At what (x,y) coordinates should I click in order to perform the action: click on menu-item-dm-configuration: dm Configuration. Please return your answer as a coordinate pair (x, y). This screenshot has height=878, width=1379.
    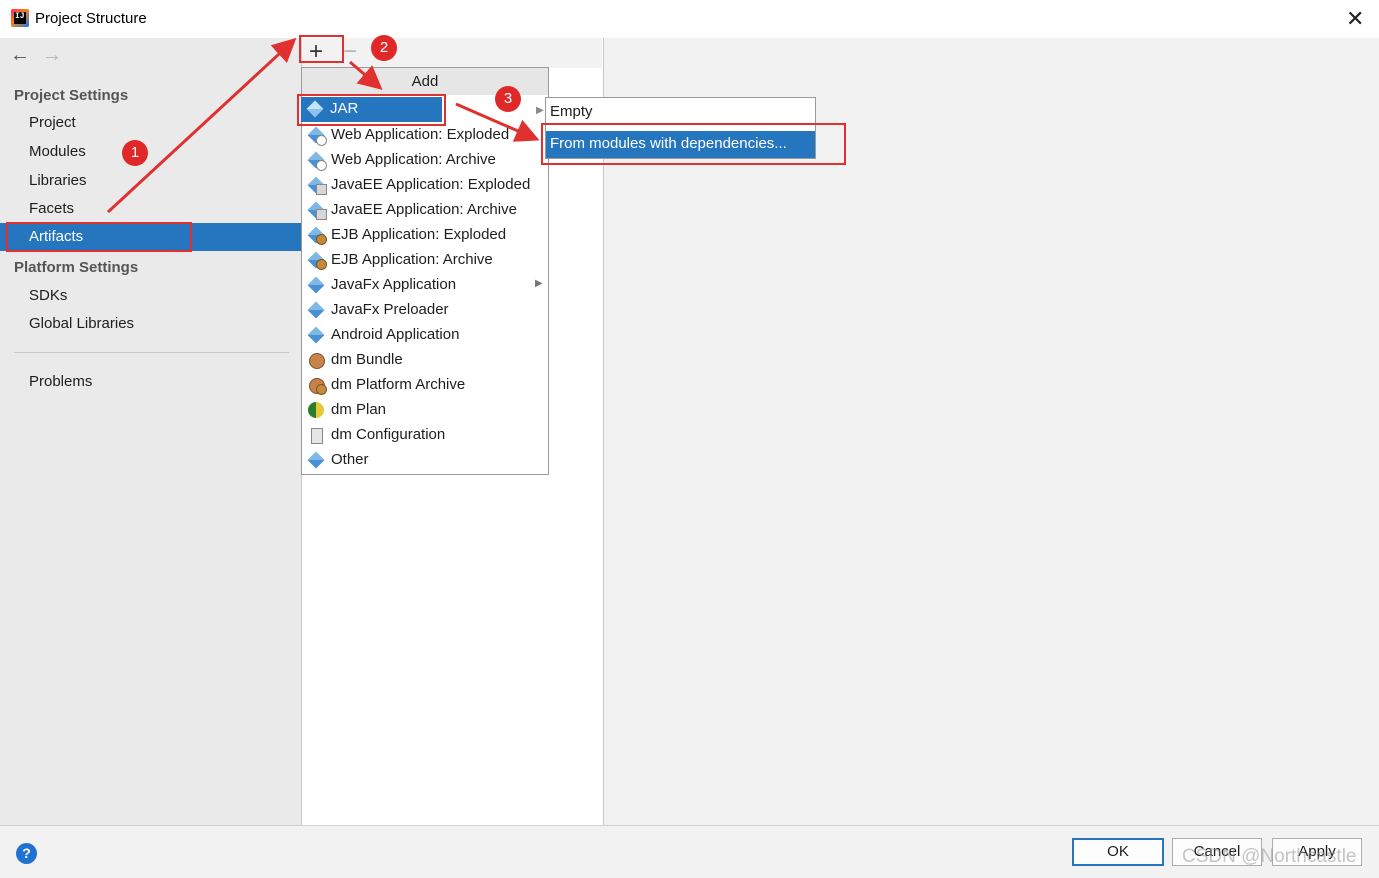
    Looking at the image, I should click on (425, 435).